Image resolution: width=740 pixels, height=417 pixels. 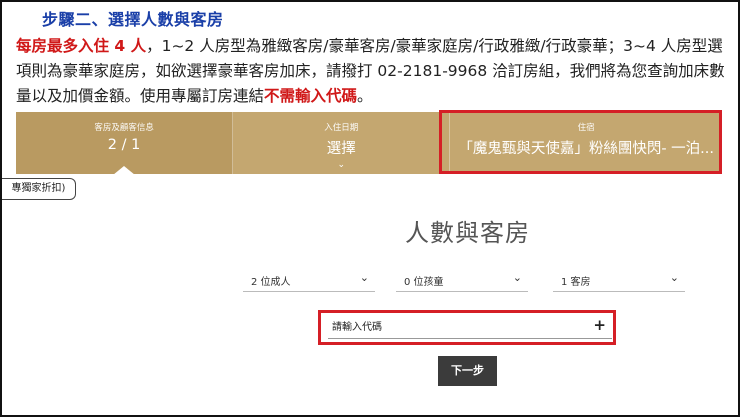 I want to click on adults-select: 2 位成人 ⌄, so click(x=309, y=280).